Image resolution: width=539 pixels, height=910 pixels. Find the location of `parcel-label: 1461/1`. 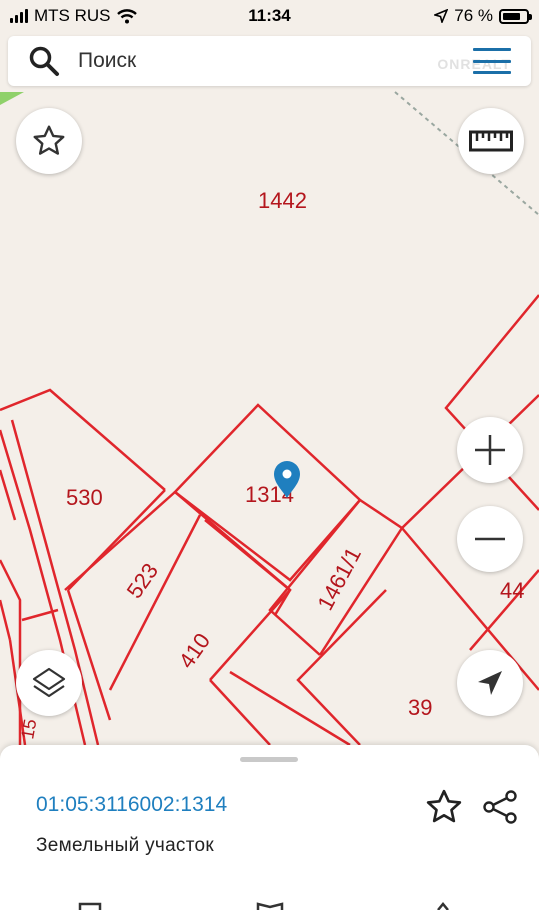

parcel-label: 1461/1 is located at coordinates (339, 578).